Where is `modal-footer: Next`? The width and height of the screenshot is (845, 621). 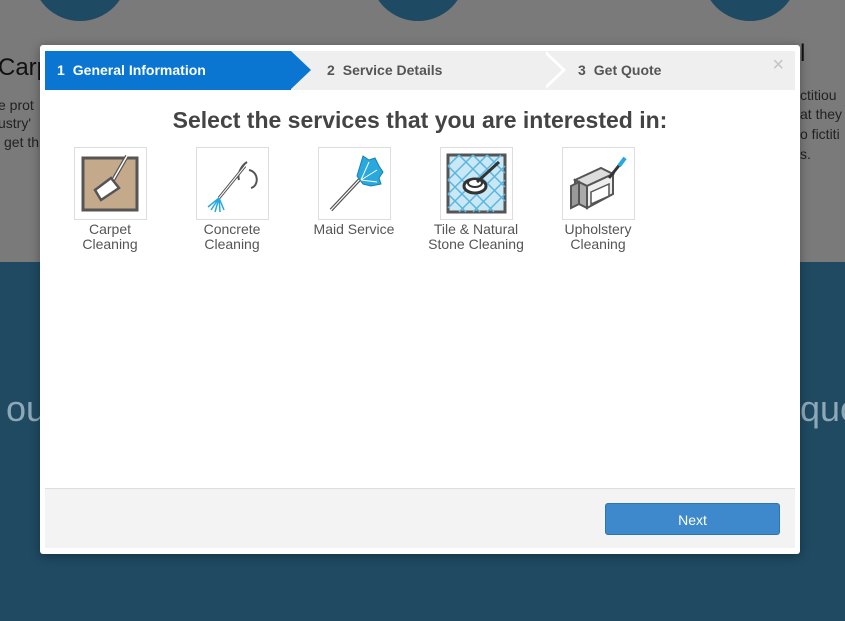 modal-footer: Next is located at coordinates (420, 518).